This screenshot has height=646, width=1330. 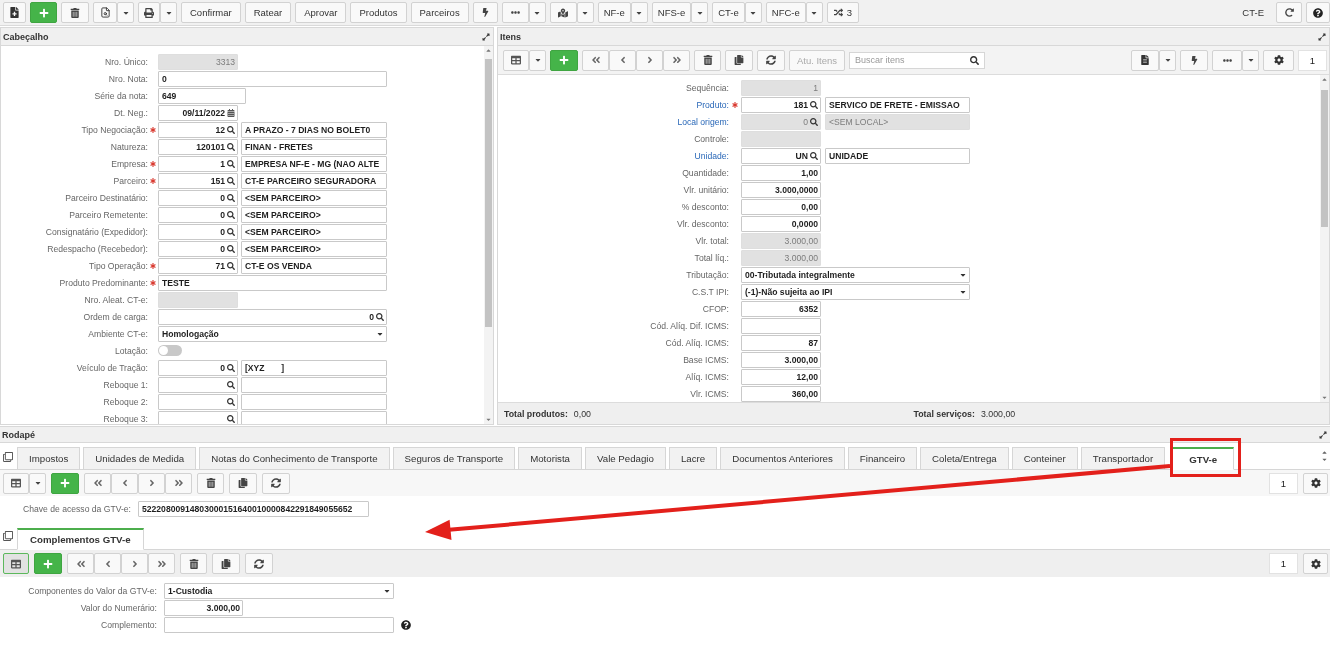 I want to click on tab: Coleta/Entrega, so click(x=964, y=458).